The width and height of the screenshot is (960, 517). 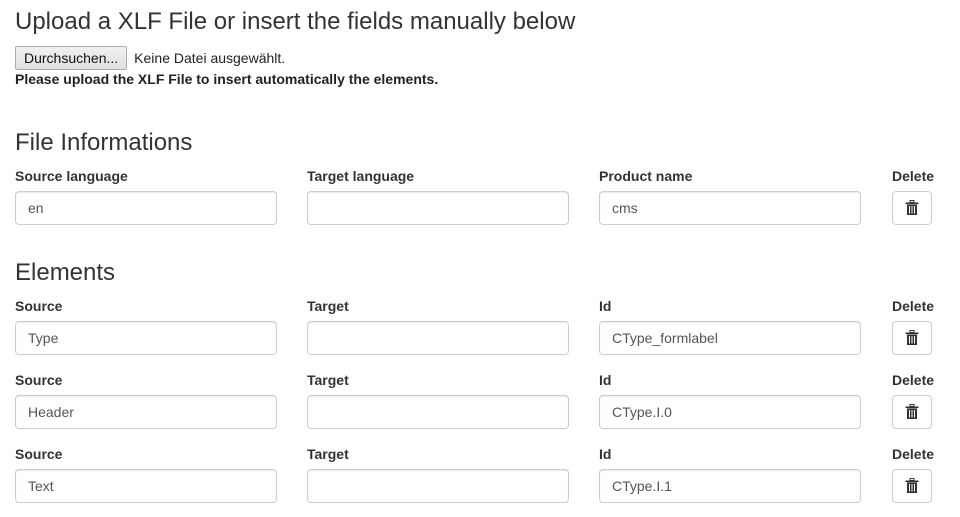 I want to click on product-name-input, so click(x=730, y=208).